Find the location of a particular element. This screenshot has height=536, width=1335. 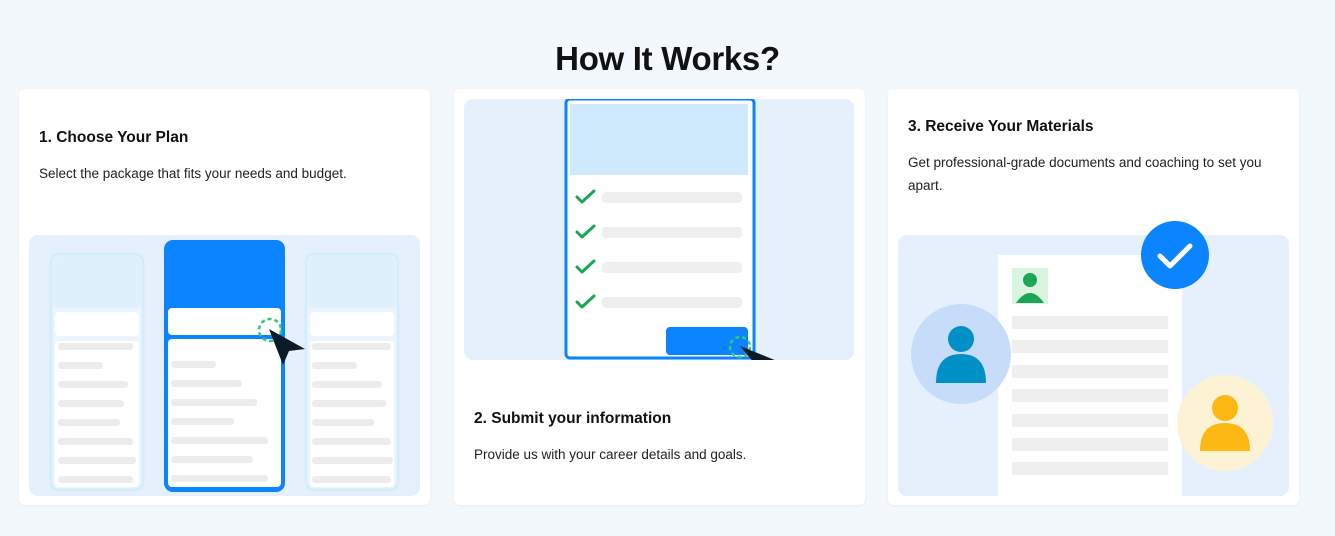

checklist-form-illustration is located at coordinates (659, 229).